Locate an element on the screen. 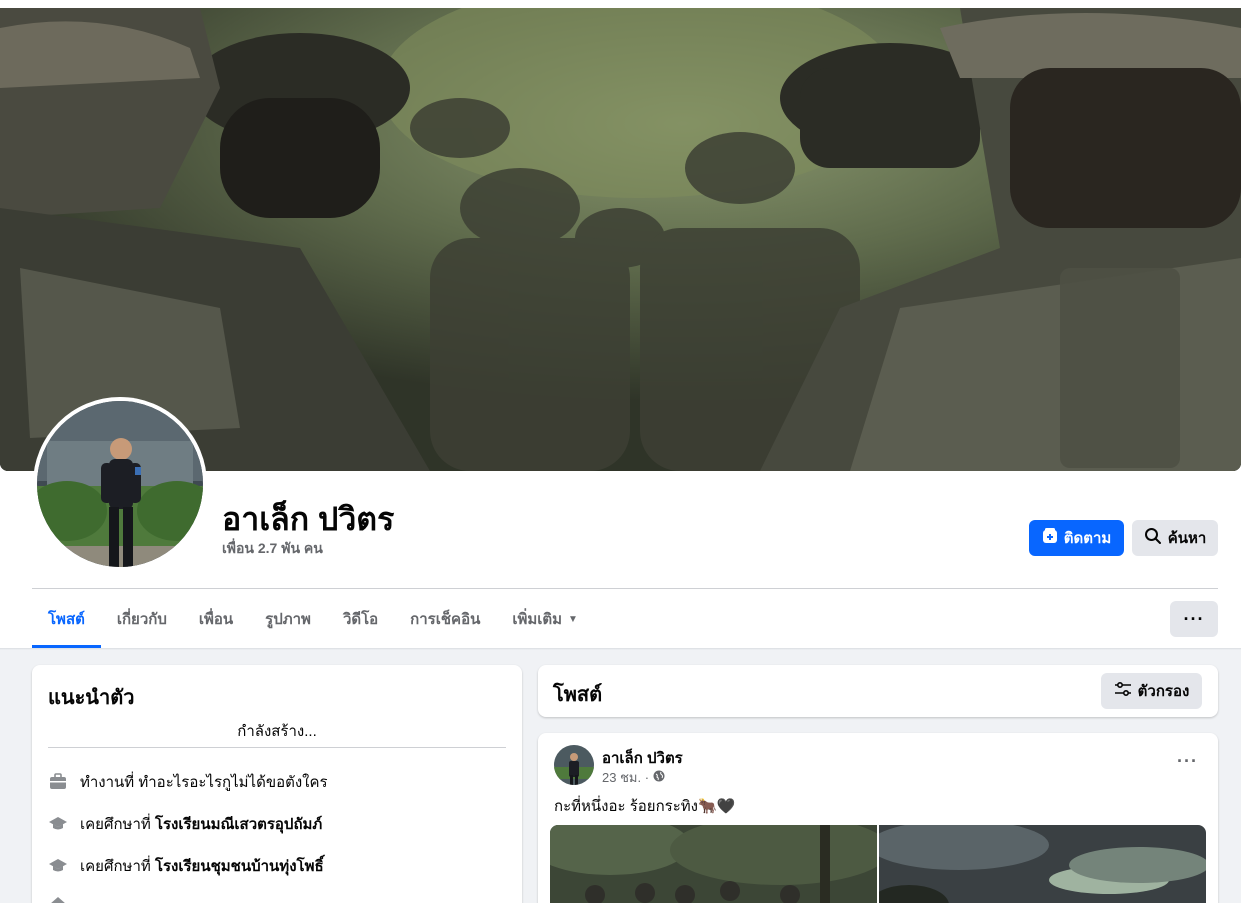 This screenshot has height=903, width=1241. follow-label: ติดตาม is located at coordinates (1087, 538).